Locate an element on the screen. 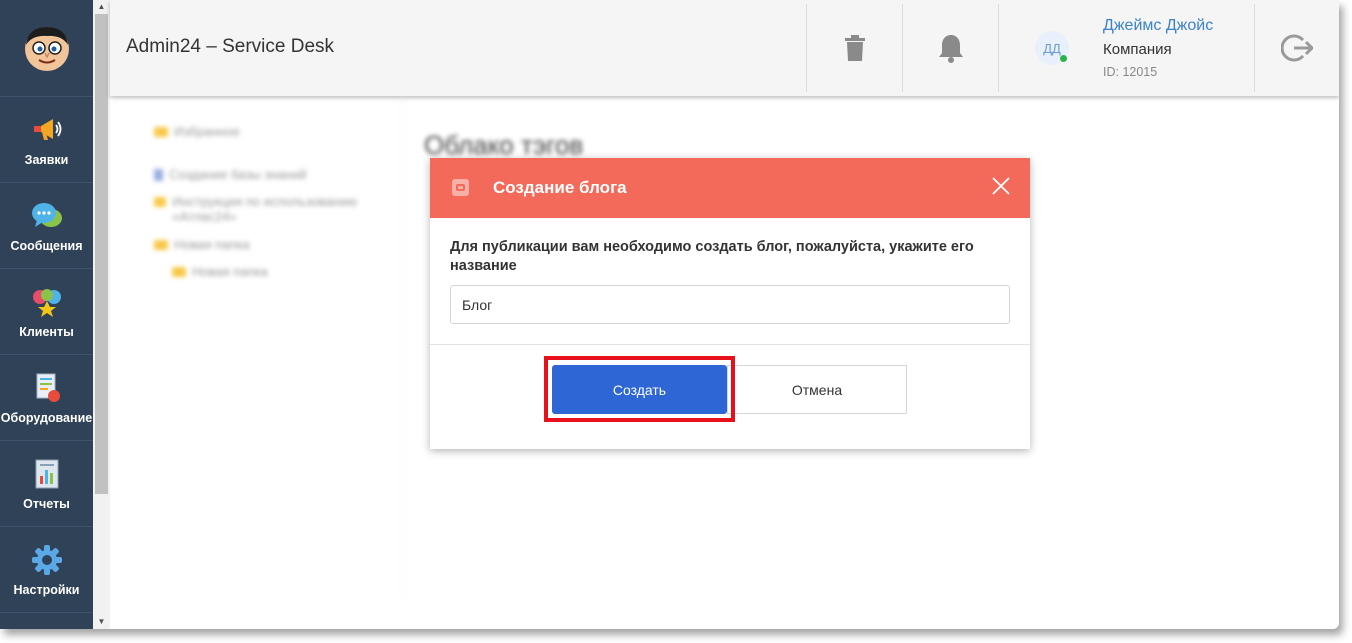 The width and height of the screenshot is (1352, 643). tag-cloud-title: Облако тэгов is located at coordinates (504, 145).